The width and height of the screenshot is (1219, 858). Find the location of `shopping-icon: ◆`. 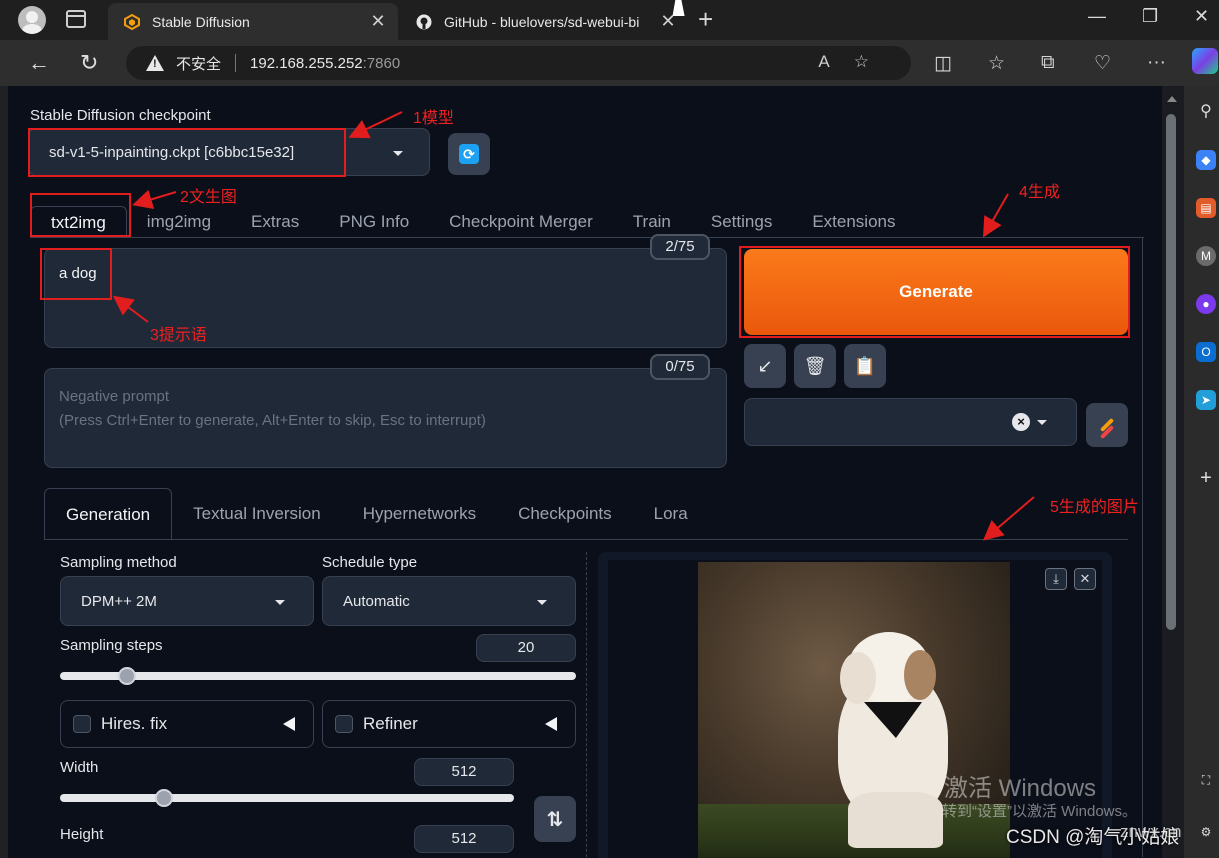

shopping-icon: ◆ is located at coordinates (1206, 160).